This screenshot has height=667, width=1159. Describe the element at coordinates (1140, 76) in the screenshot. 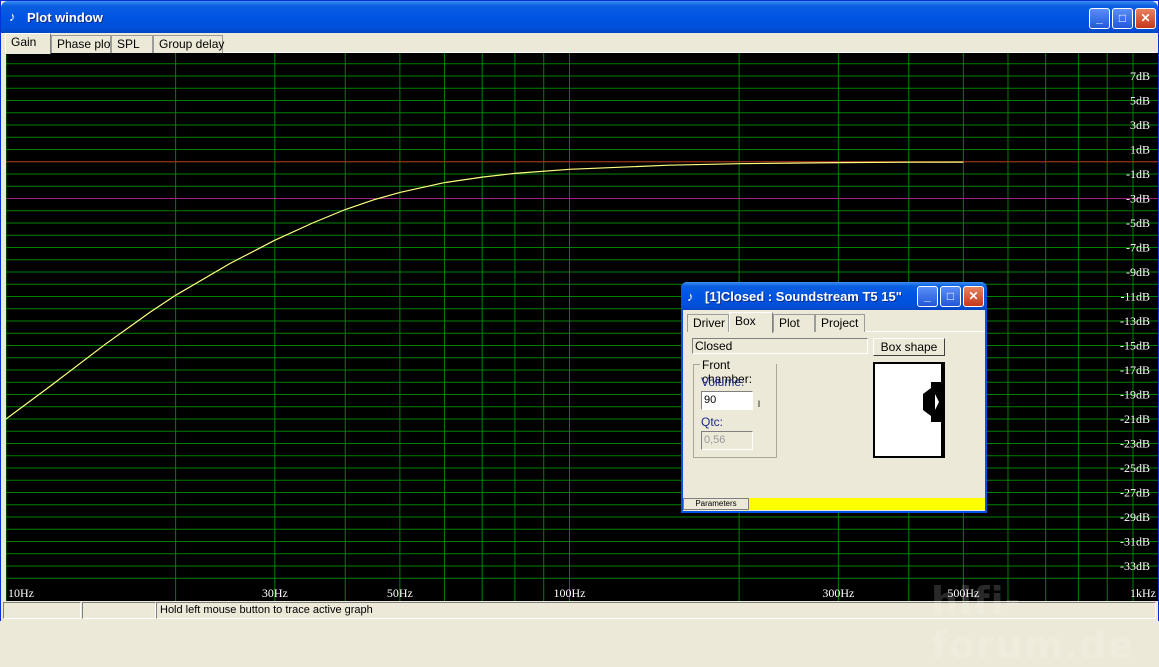

I see `y-tick-label: 7dB` at that location.